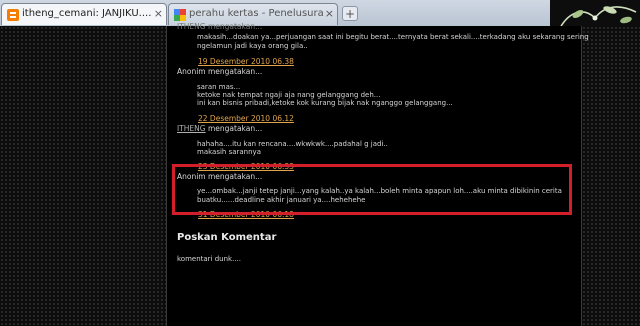  What do you see at coordinates (372, 189) in the screenshot?
I see `red-highlight-box` at bounding box center [372, 189].